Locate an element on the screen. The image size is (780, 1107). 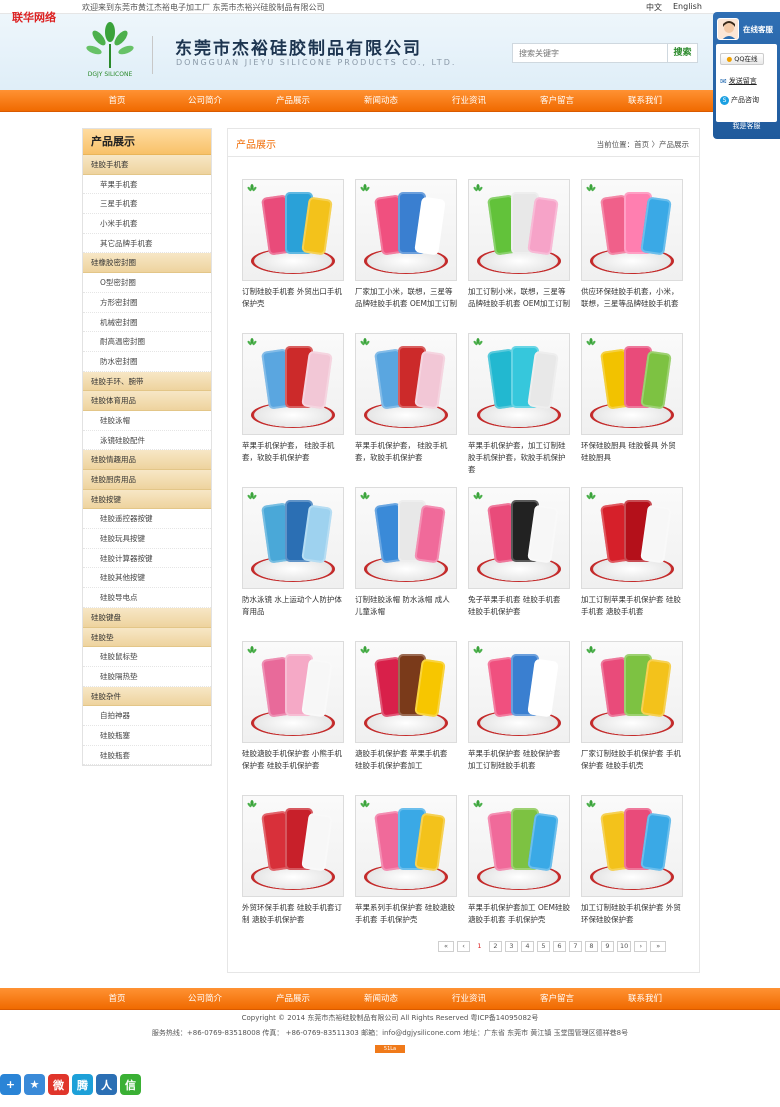
qq-online-button: ● QQ在线 is located at coordinates (742, 59).